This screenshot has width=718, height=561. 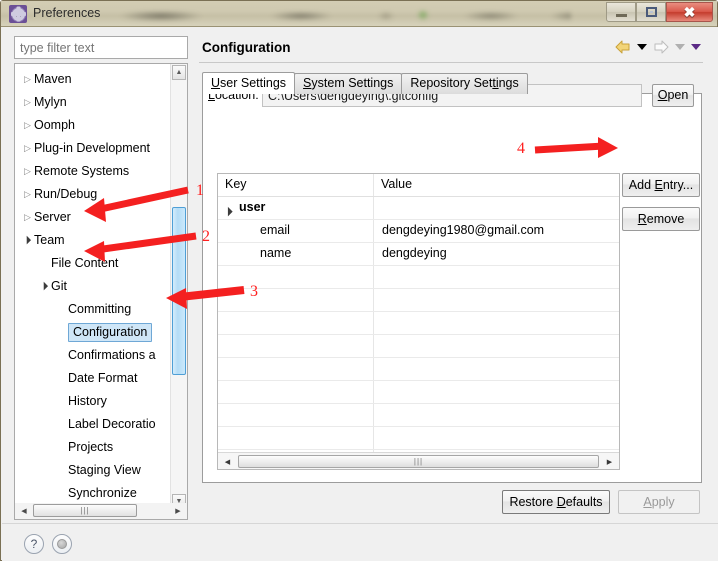 I want to click on tree-item-plug-in-development: Plug-in Development, so click(x=95, y=148).